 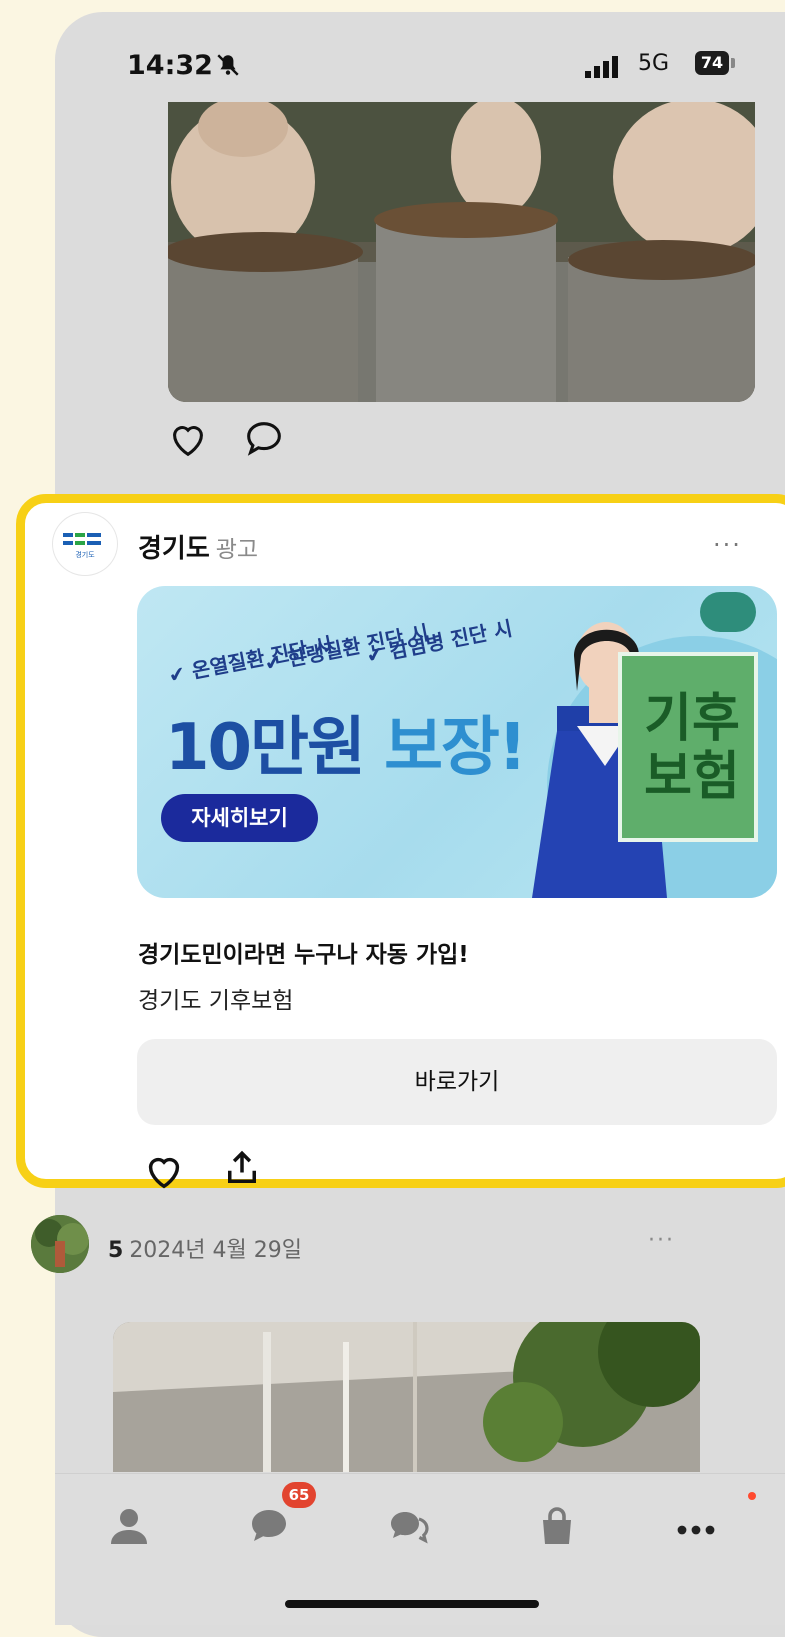 What do you see at coordinates (215, 1250) in the screenshot?
I see `post-date: 2024년 4월 29일` at bounding box center [215, 1250].